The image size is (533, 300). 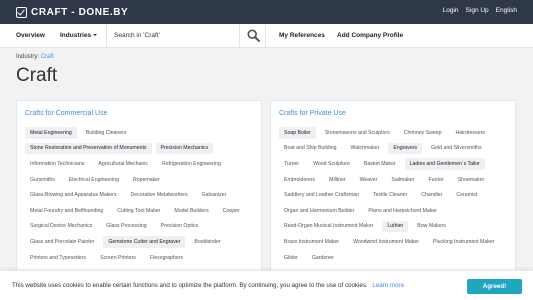 What do you see at coordinates (184, 148) in the screenshot?
I see `craft-tag: Precision Mechanics` at bounding box center [184, 148].